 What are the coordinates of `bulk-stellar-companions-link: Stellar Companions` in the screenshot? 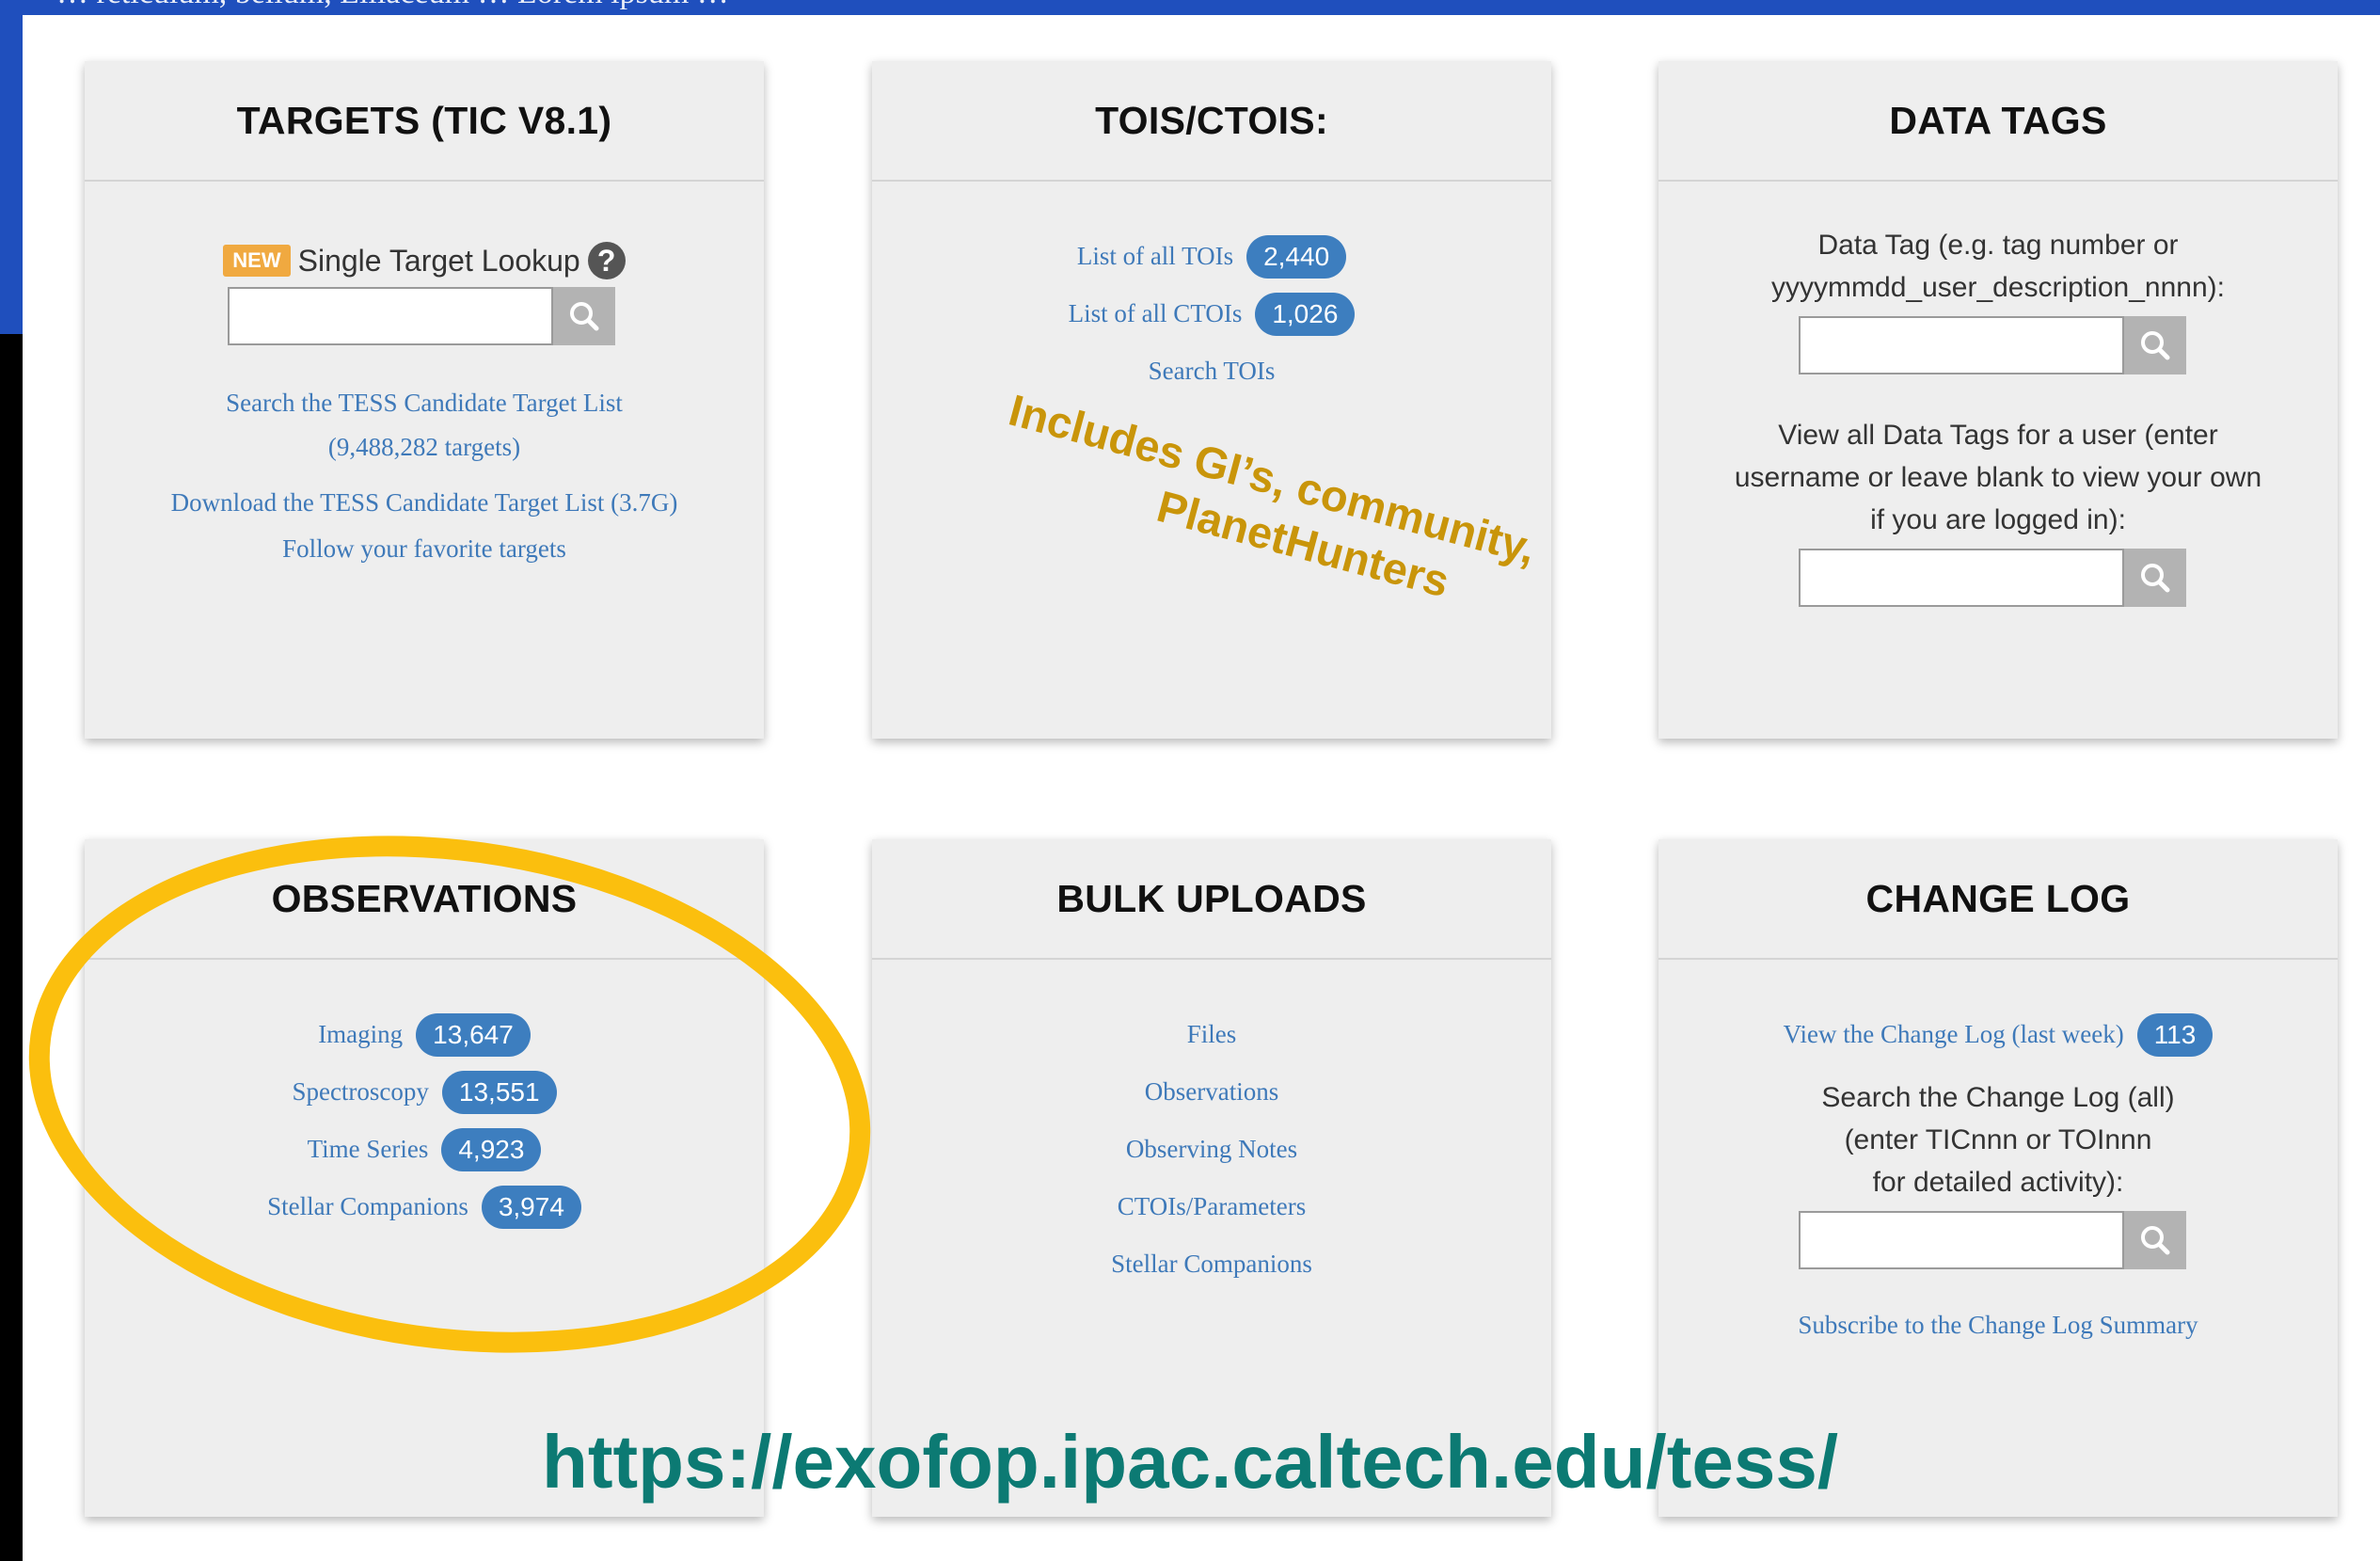 It's located at (1211, 1264).